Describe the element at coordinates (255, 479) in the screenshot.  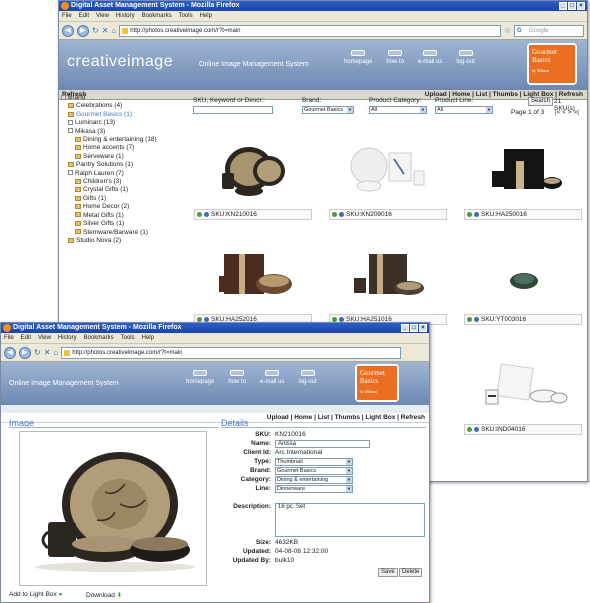
I see `detail-label: Category:` at that location.